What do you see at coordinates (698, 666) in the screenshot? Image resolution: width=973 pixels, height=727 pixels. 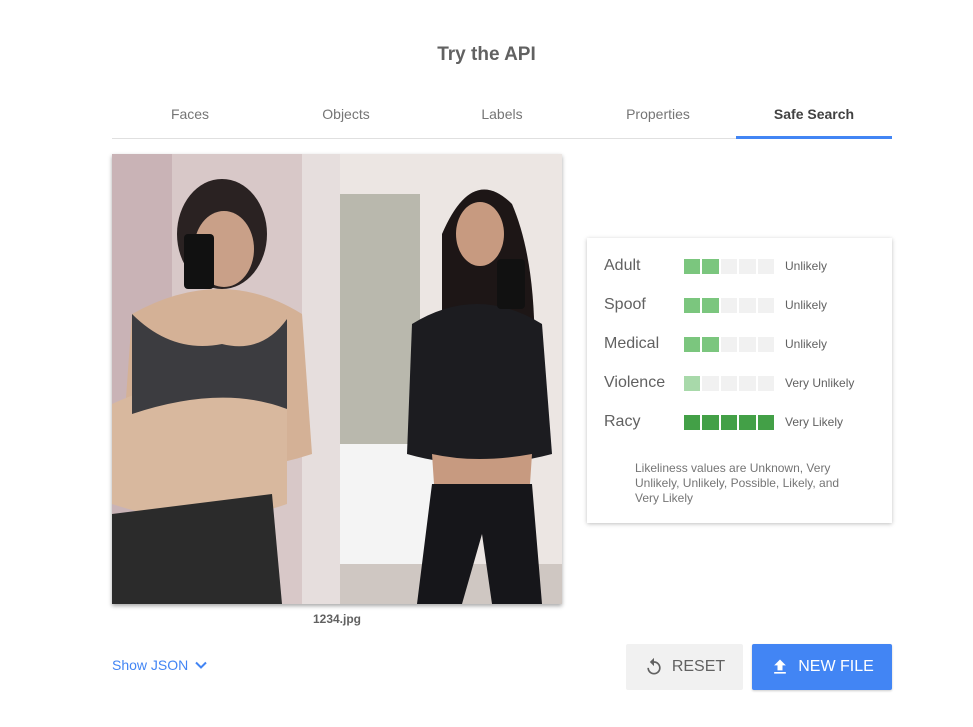 I see `reset-label: RESET` at bounding box center [698, 666].